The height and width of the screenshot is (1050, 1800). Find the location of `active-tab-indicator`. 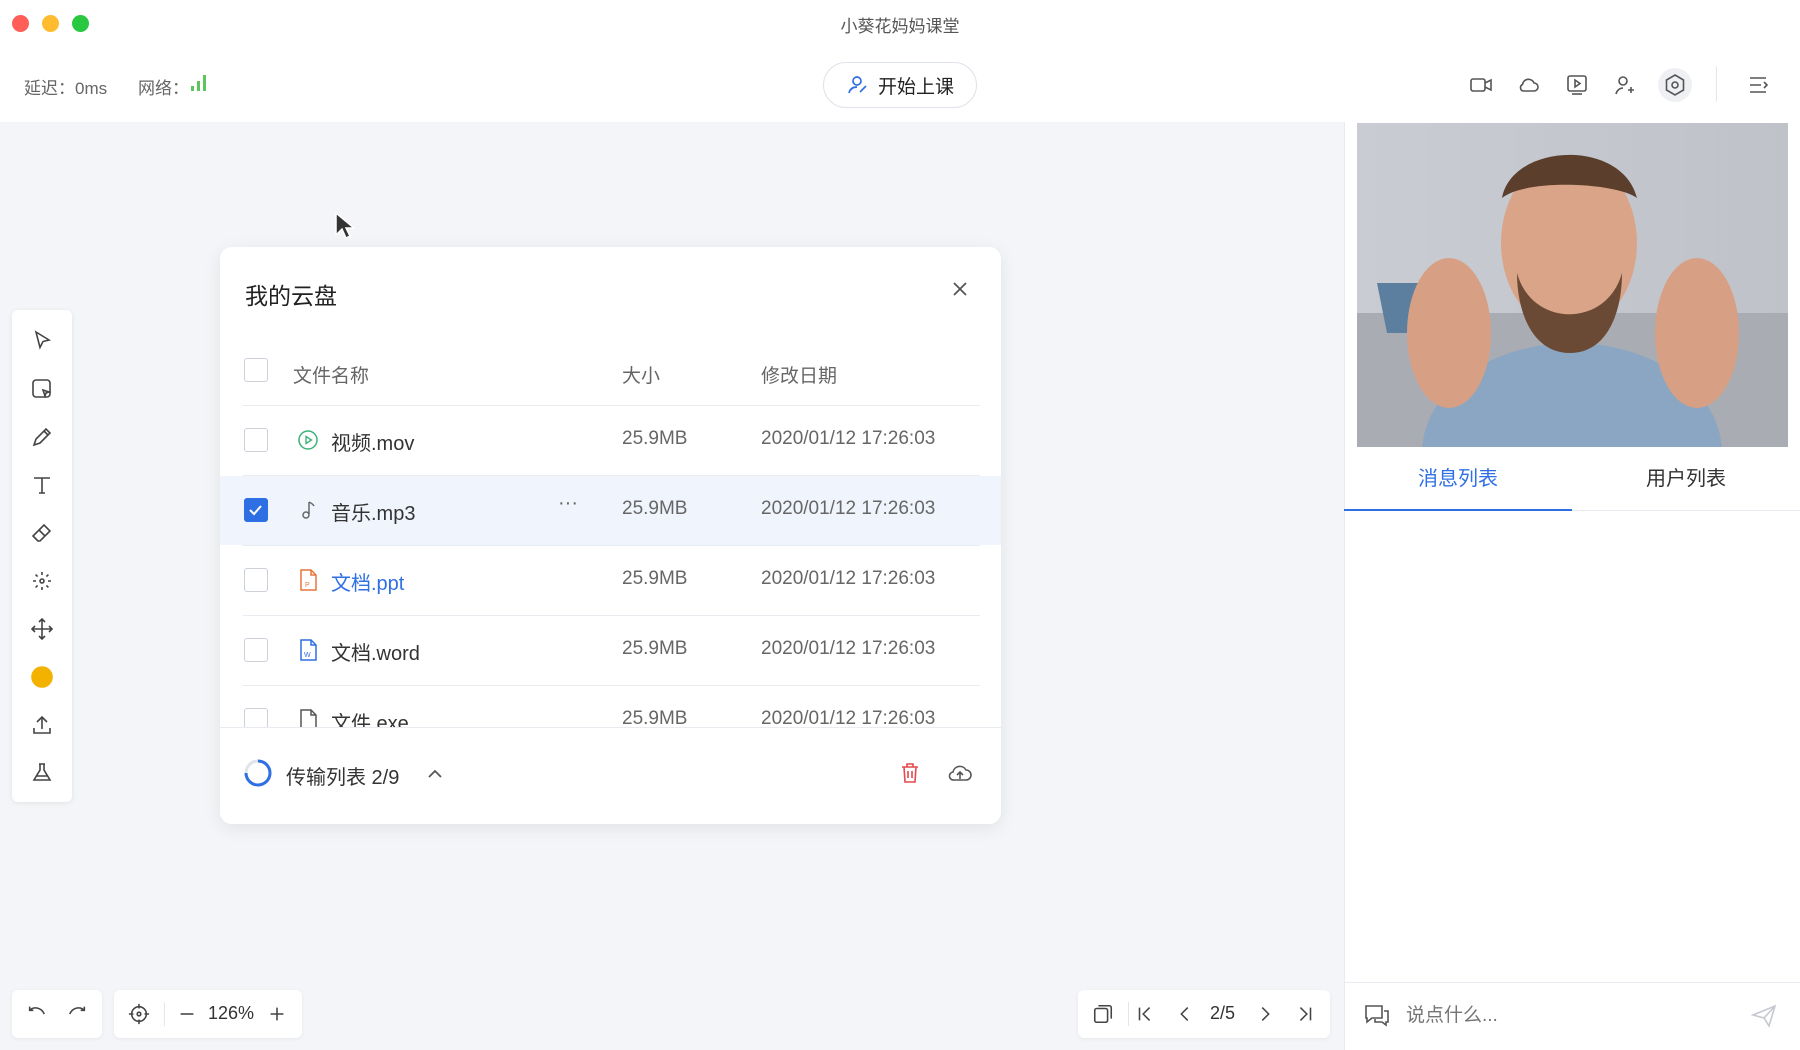

active-tab-indicator is located at coordinates (1458, 510).